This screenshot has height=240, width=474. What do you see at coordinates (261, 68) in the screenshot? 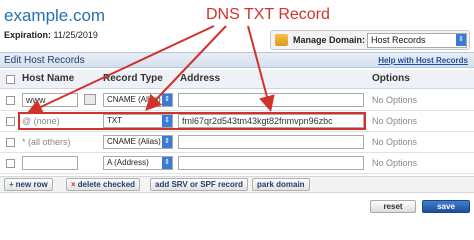
I see `arrow-to-address` at bounding box center [261, 68].